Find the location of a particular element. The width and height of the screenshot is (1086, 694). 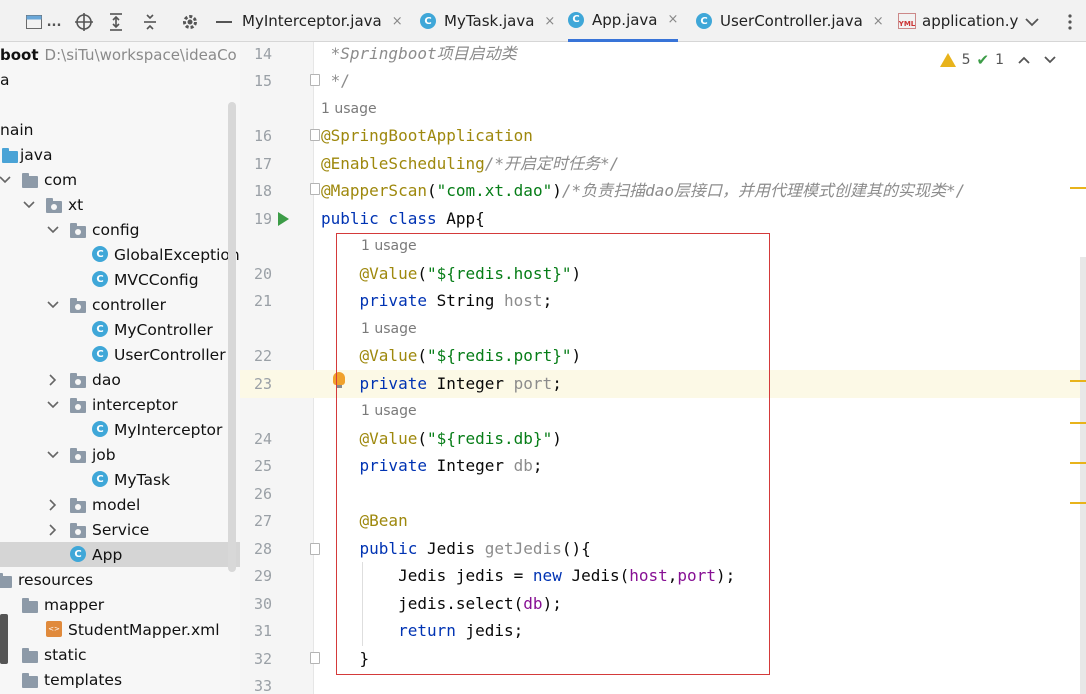

tree-item: C MyTask is located at coordinates (120, 479).